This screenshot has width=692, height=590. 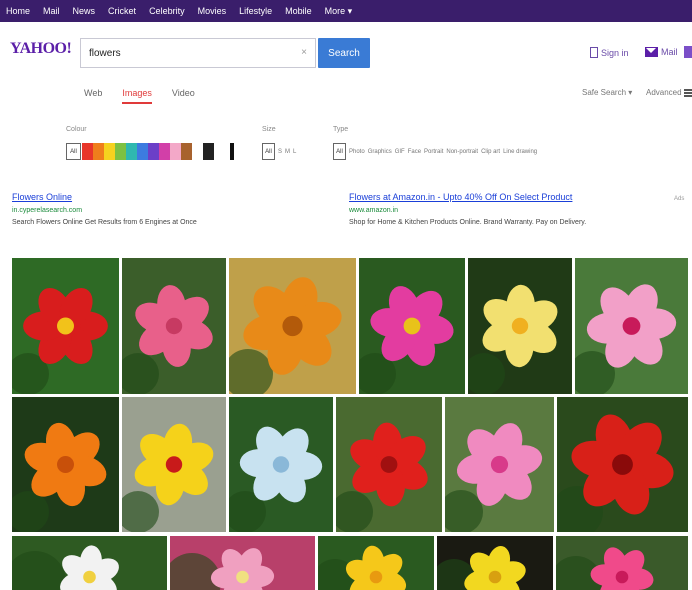 What do you see at coordinates (615, 52) in the screenshot?
I see `sign-in-label: Sign in` at bounding box center [615, 52].